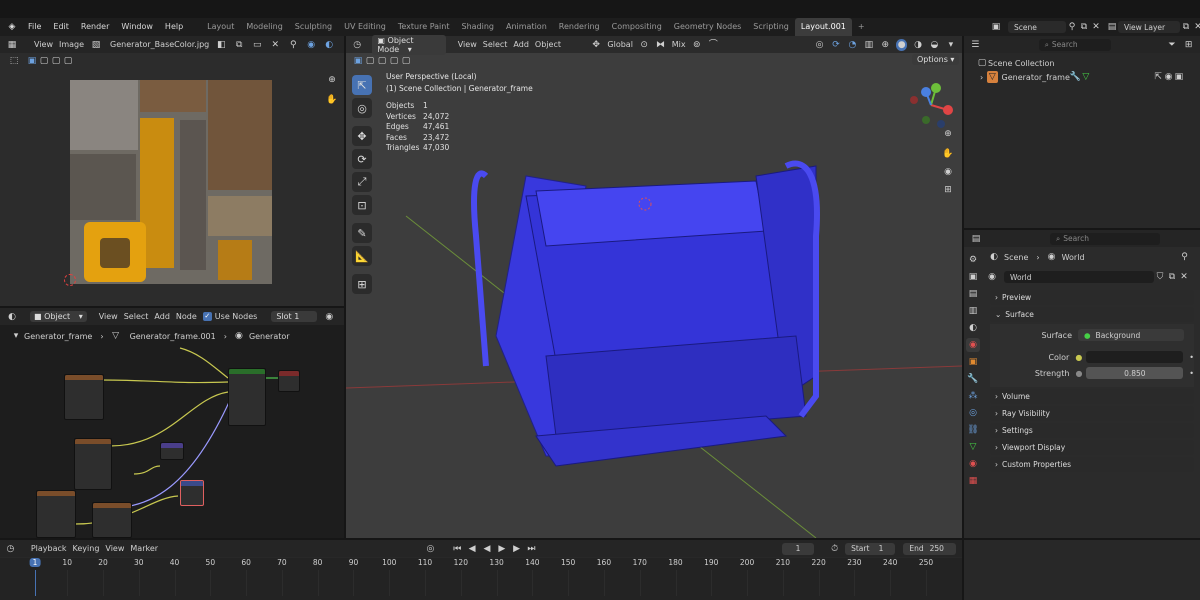 Image resolution: width=1200 pixels, height=600 pixels. Describe the element at coordinates (1149, 27) in the screenshot. I see `view-layer-field: View Layer` at that location.